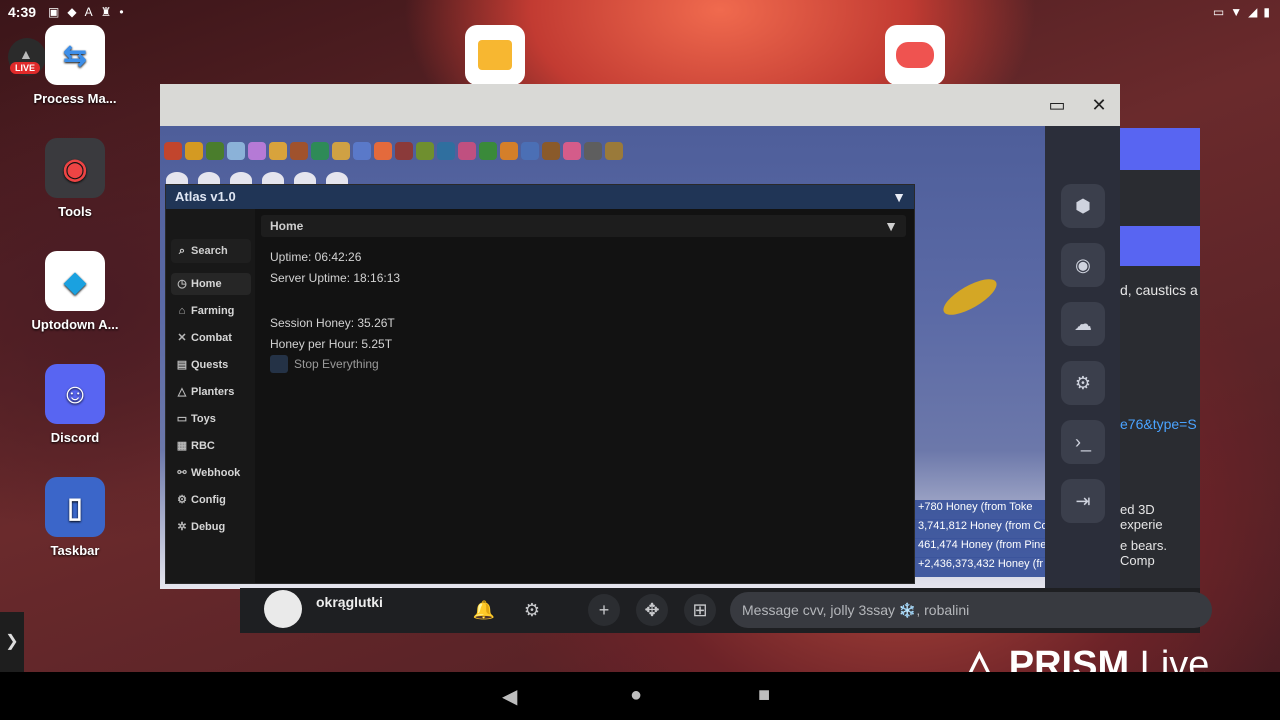 This screenshot has height=720, width=1280. Describe the element at coordinates (652, 610) in the screenshot. I see `apps-icon: ✥` at that location.